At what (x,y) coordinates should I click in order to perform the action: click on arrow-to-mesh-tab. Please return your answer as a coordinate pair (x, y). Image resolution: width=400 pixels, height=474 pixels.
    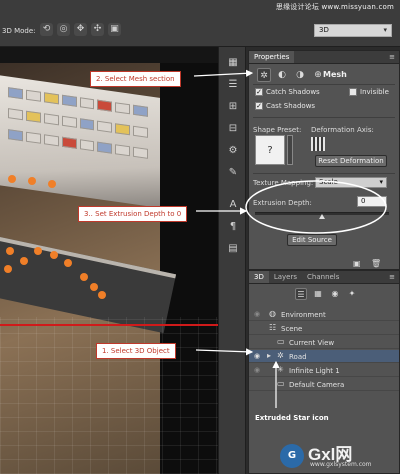
    Looking at the image, I should click on (223, 73).